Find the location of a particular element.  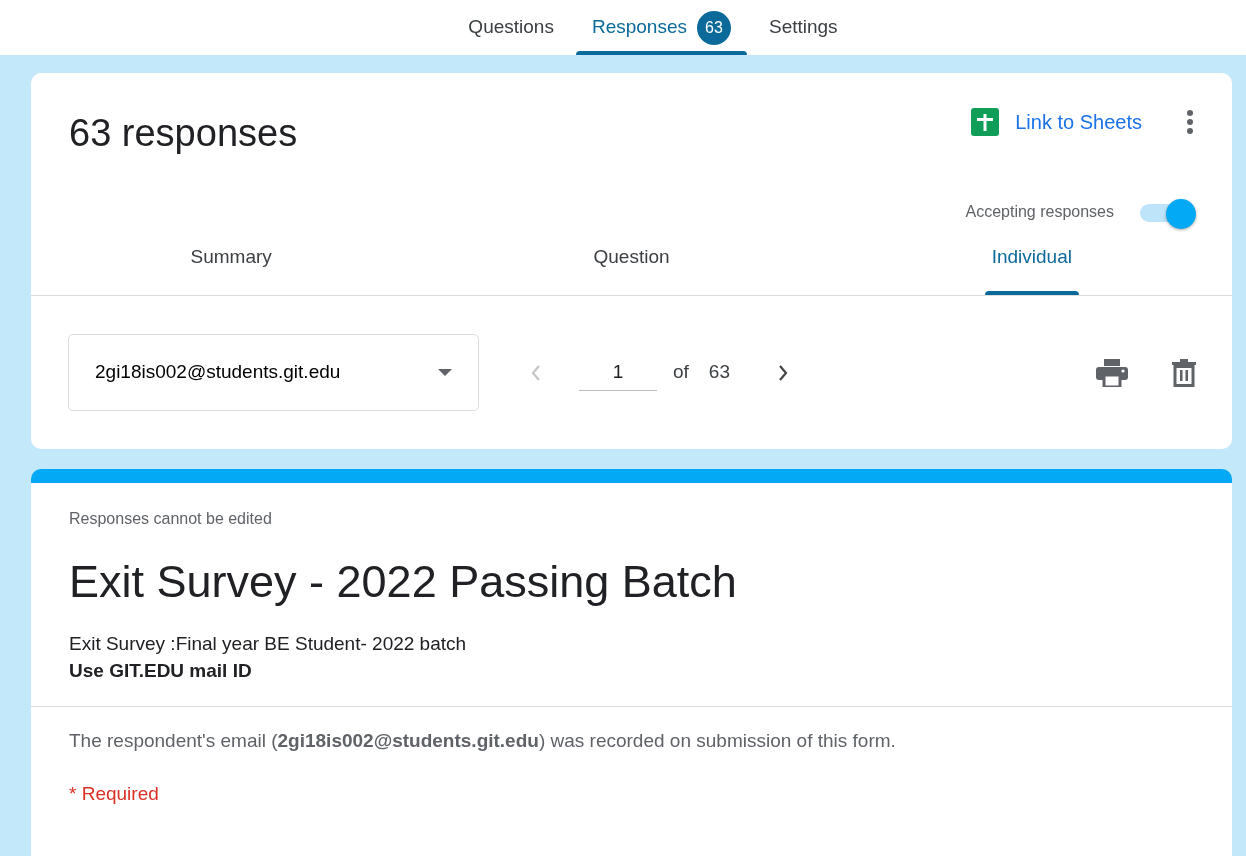

notice-text: Responses cannot be edited is located at coordinates (171, 519).